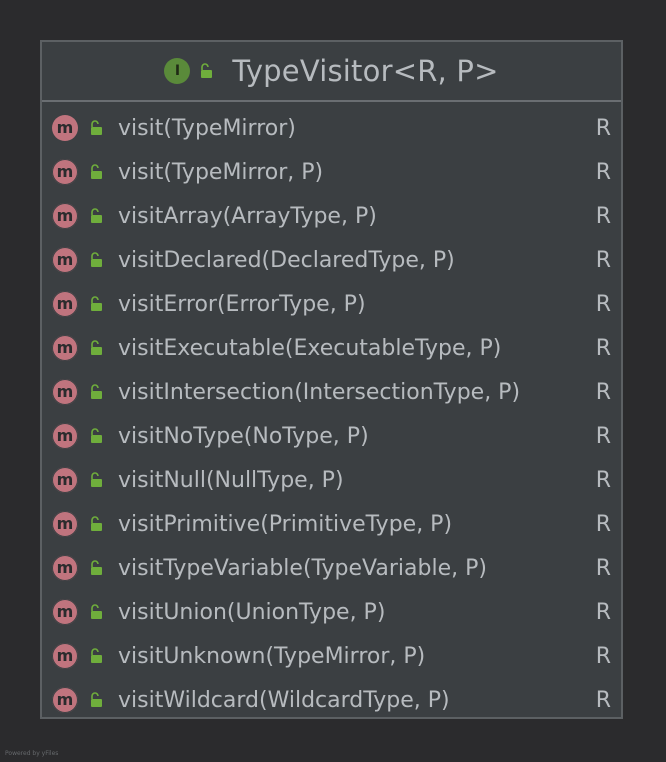 This screenshot has width=666, height=762. What do you see at coordinates (331, 172) in the screenshot?
I see `method-row: m visit(TypeMirror, P) R` at bounding box center [331, 172].